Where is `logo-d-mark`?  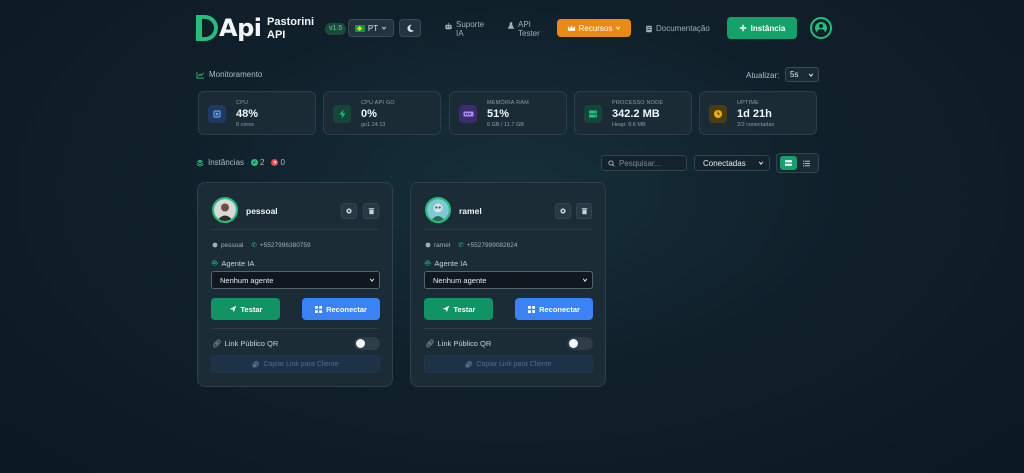 logo-d-mark is located at coordinates (207, 28).